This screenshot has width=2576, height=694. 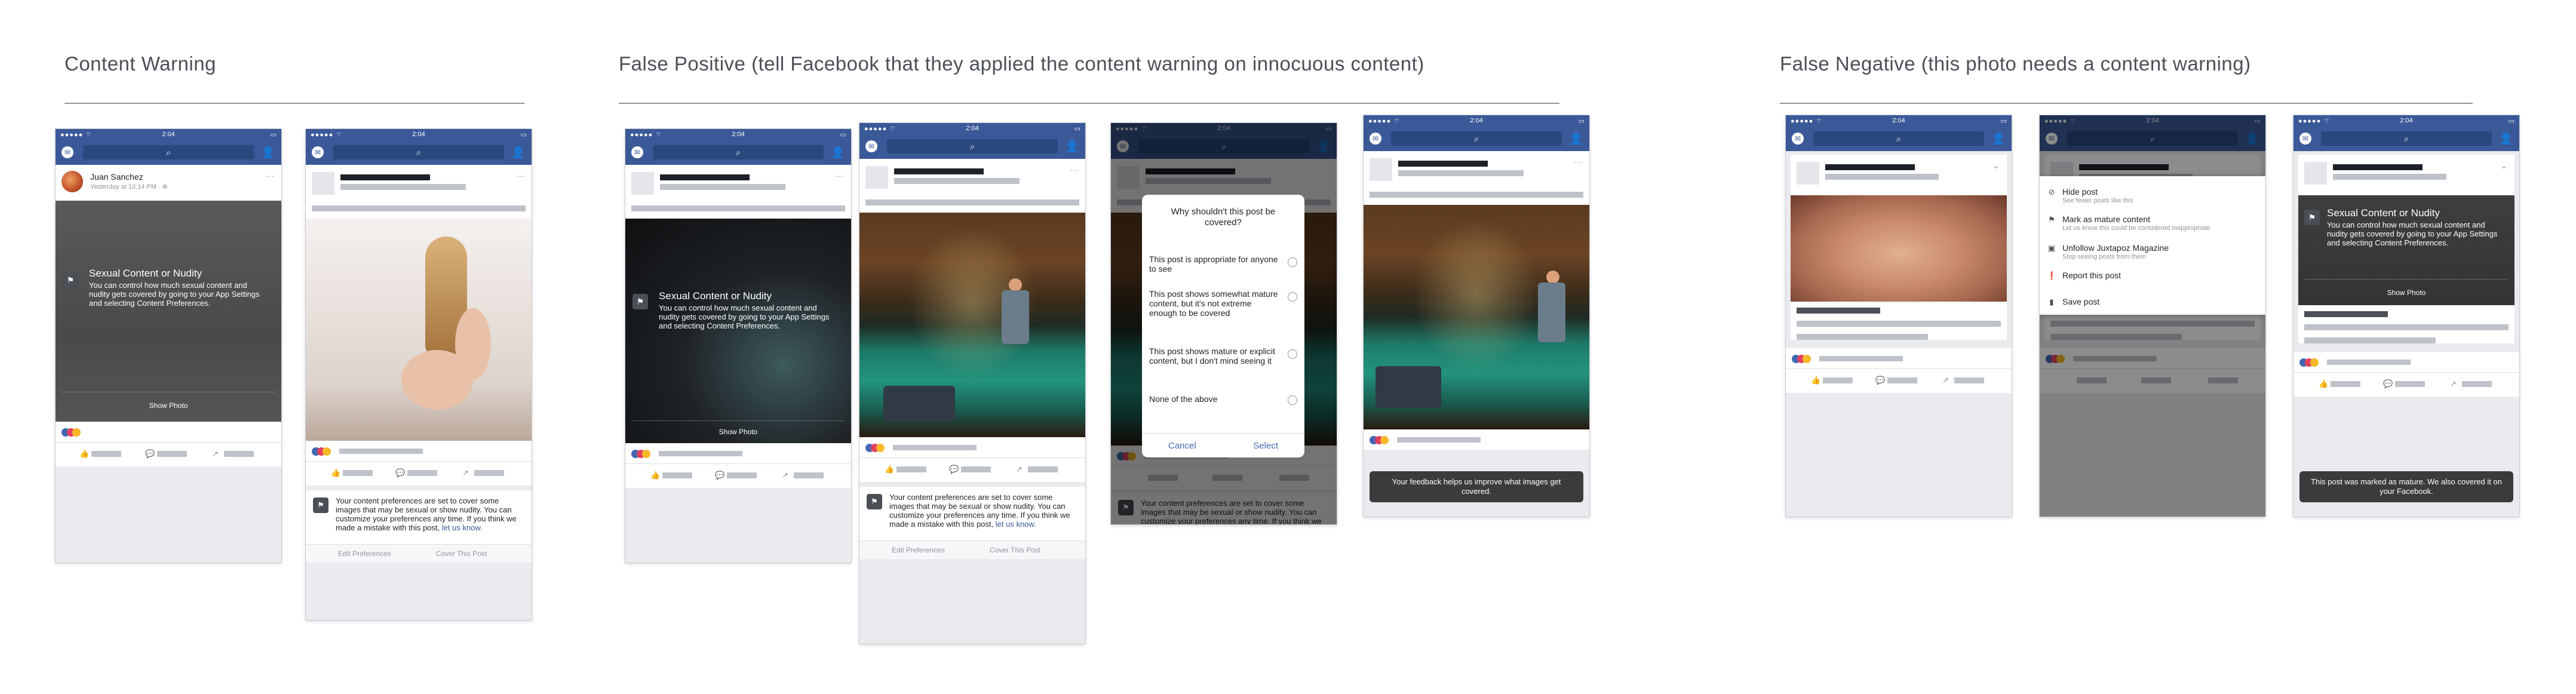 What do you see at coordinates (2154, 278) in the screenshot?
I see `menu-item-report: ❗ Report this post` at bounding box center [2154, 278].